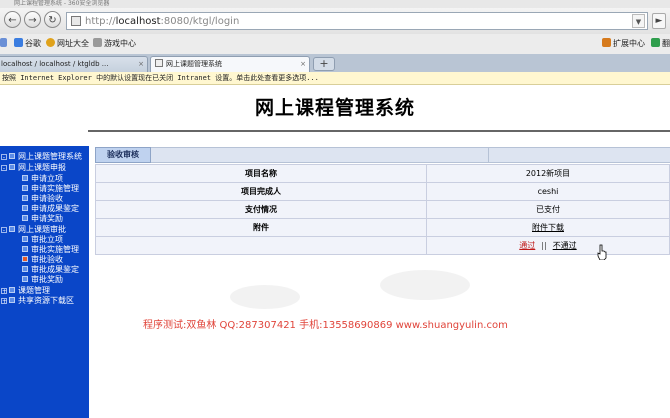  What do you see at coordinates (638, 21) in the screenshot?
I see `dropdown-arrow-icon: ▼` at bounding box center [638, 21].